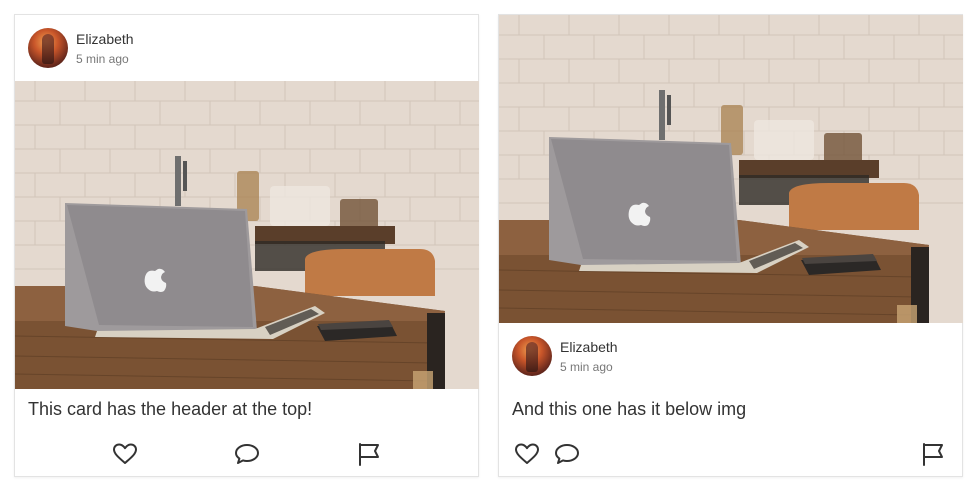 The image size is (976, 493). What do you see at coordinates (170, 409) in the screenshot?
I see `card-caption: This card has the header at the top!` at bounding box center [170, 409].